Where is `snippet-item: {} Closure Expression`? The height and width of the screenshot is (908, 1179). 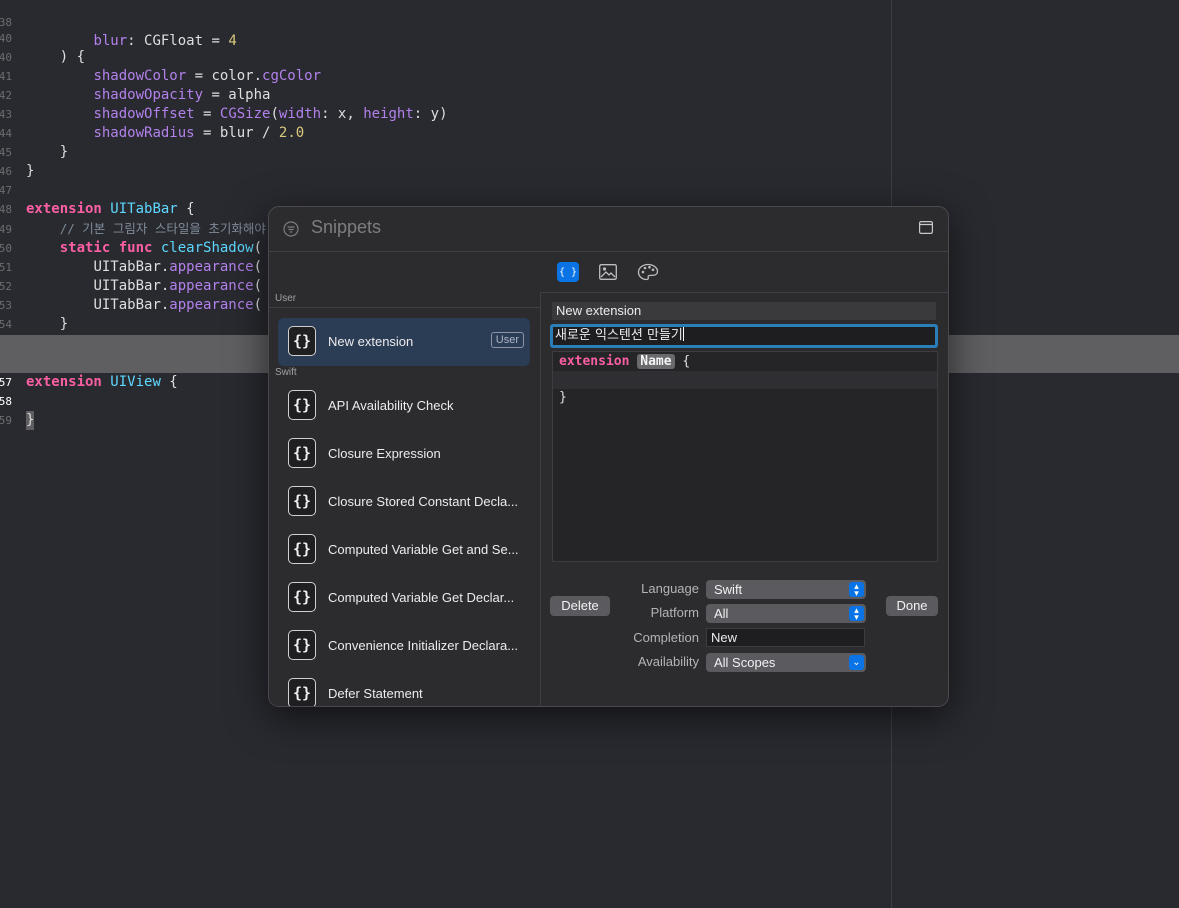
snippet-item: {} Closure Expression is located at coordinates (404, 454).